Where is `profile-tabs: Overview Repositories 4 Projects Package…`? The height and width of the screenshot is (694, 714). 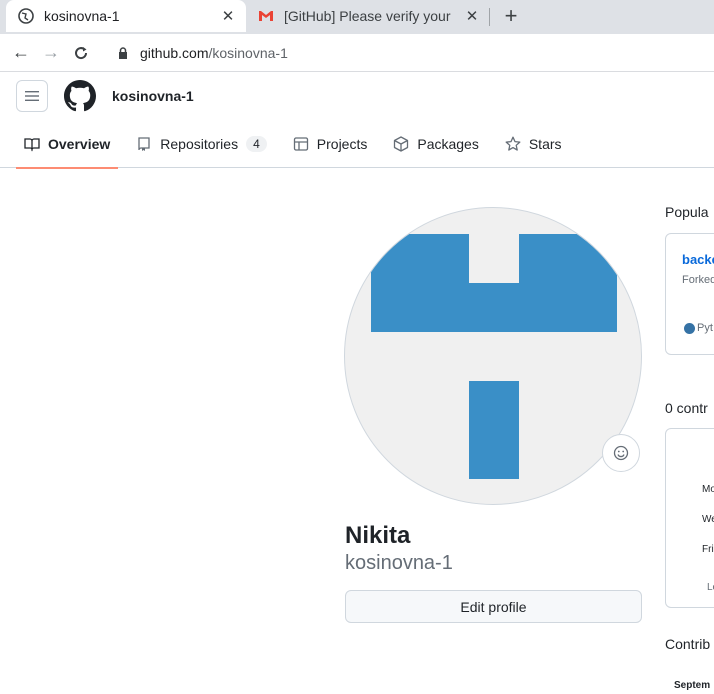 profile-tabs: Overview Repositories 4 Projects Package… is located at coordinates (357, 145).